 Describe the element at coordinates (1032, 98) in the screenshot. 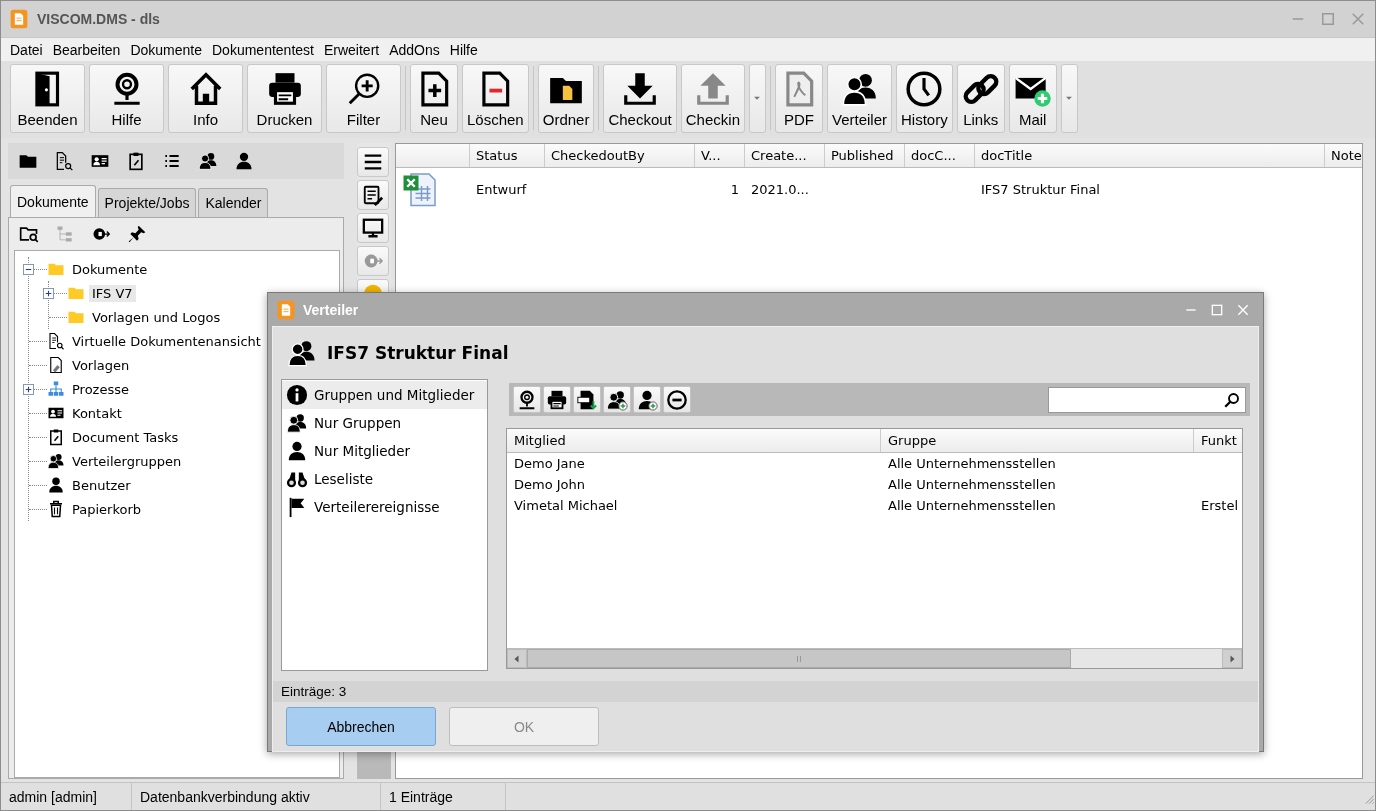

I see `toolbar-button: Mail` at that location.